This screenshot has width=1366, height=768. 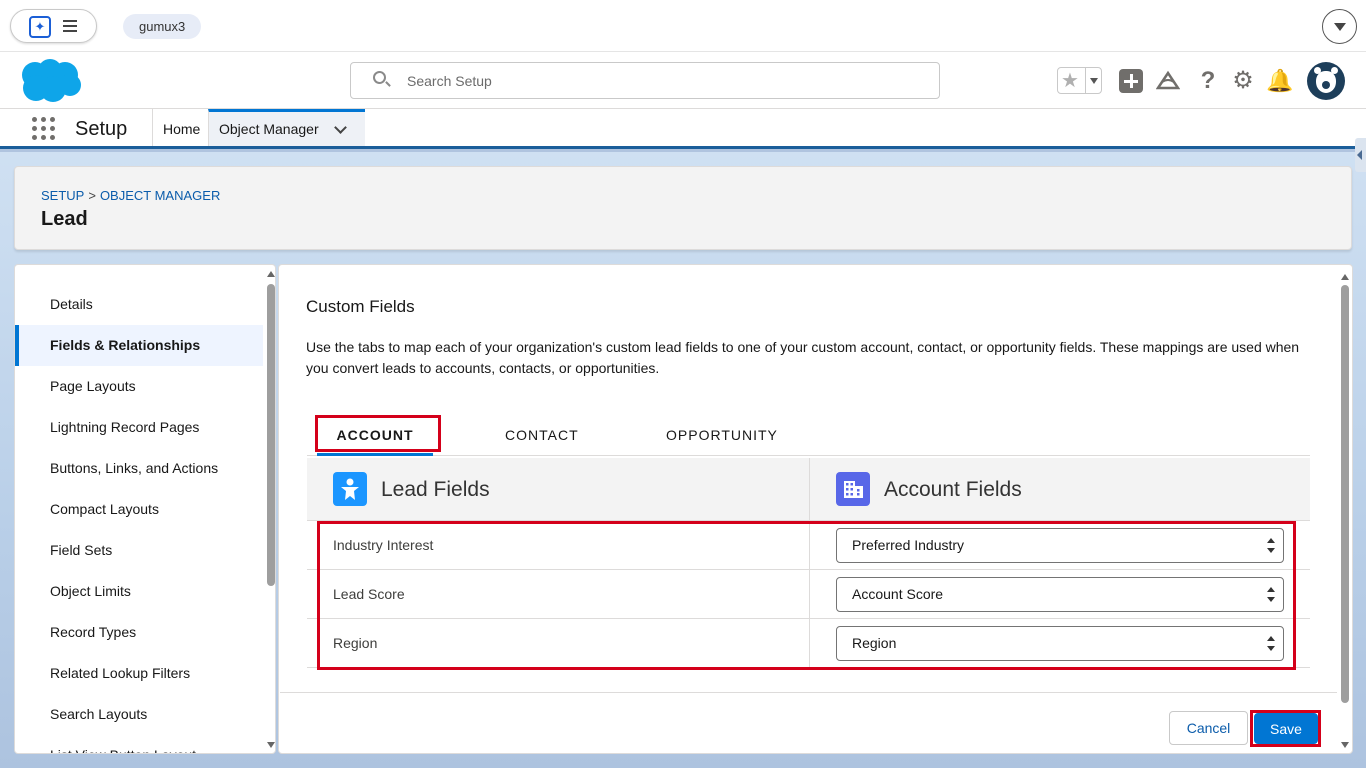 What do you see at coordinates (139, 632) in the screenshot?
I see `sidebar-item-record-types: Record Types` at bounding box center [139, 632].